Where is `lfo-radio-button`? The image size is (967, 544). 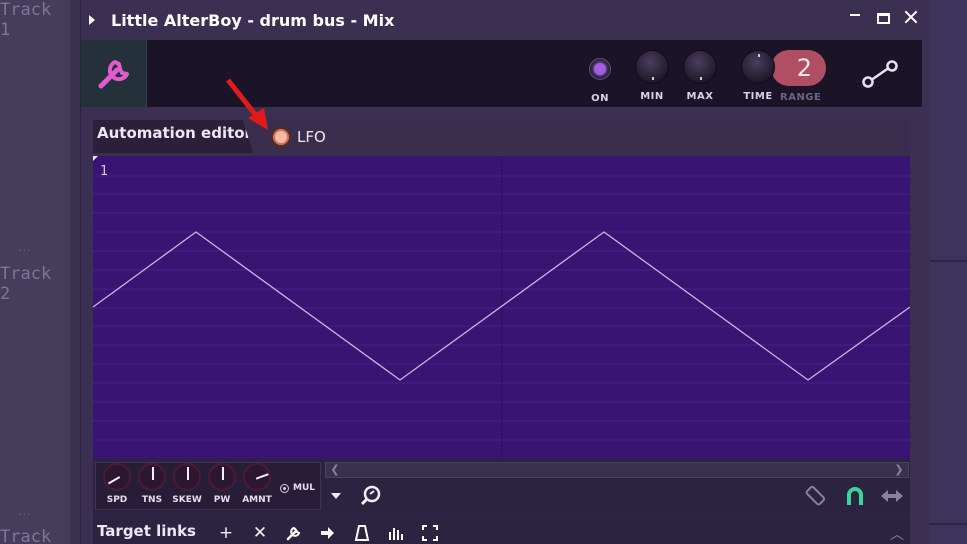 lfo-radio-button is located at coordinates (281, 137).